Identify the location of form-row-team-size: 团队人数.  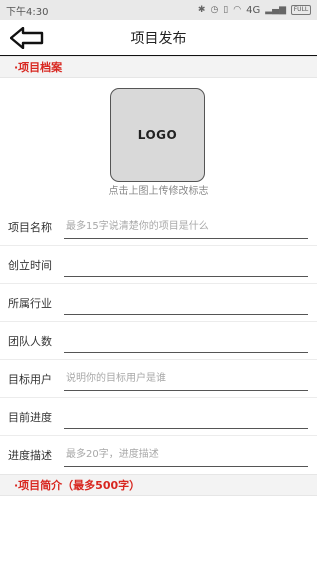
(158, 341).